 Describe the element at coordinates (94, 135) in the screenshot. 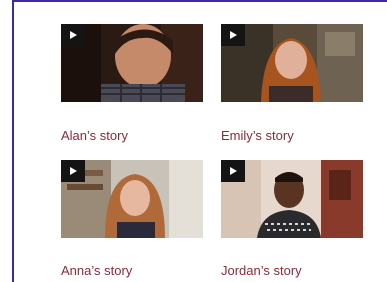

I see `story-caption-alan: Alan’s story` at that location.